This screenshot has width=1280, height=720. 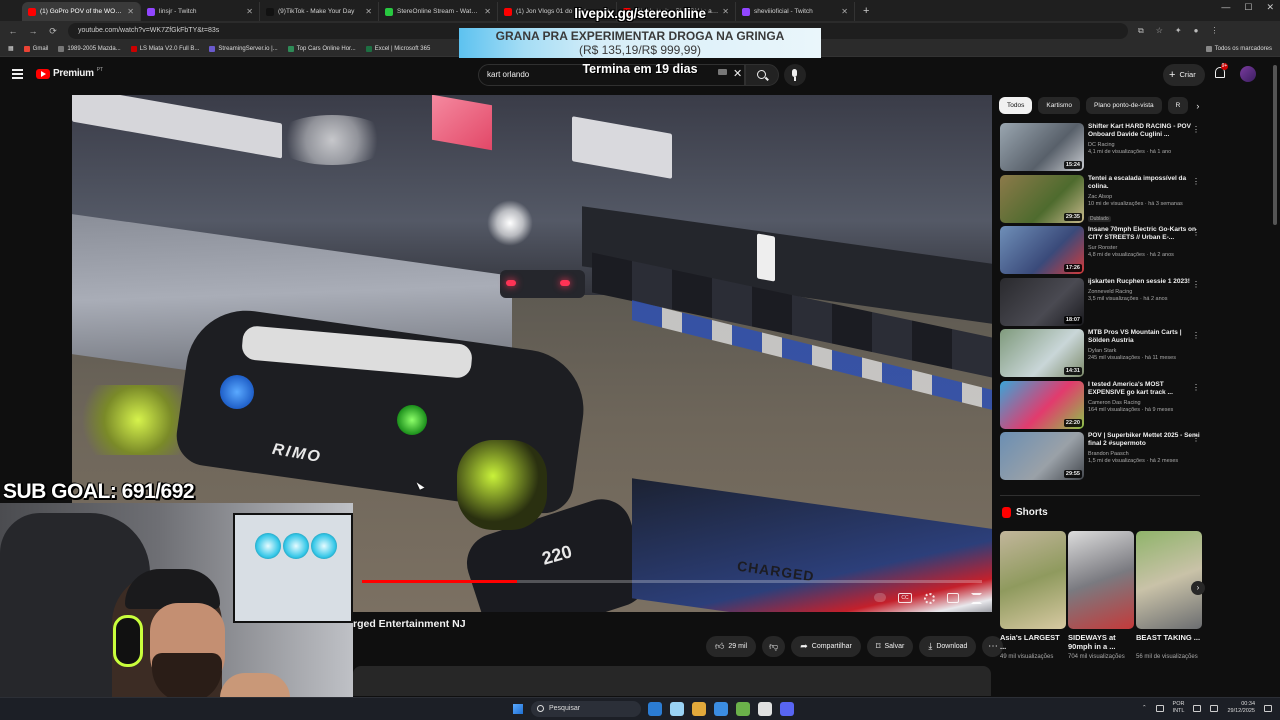 I want to click on network-icon, so click(x=1159, y=708).